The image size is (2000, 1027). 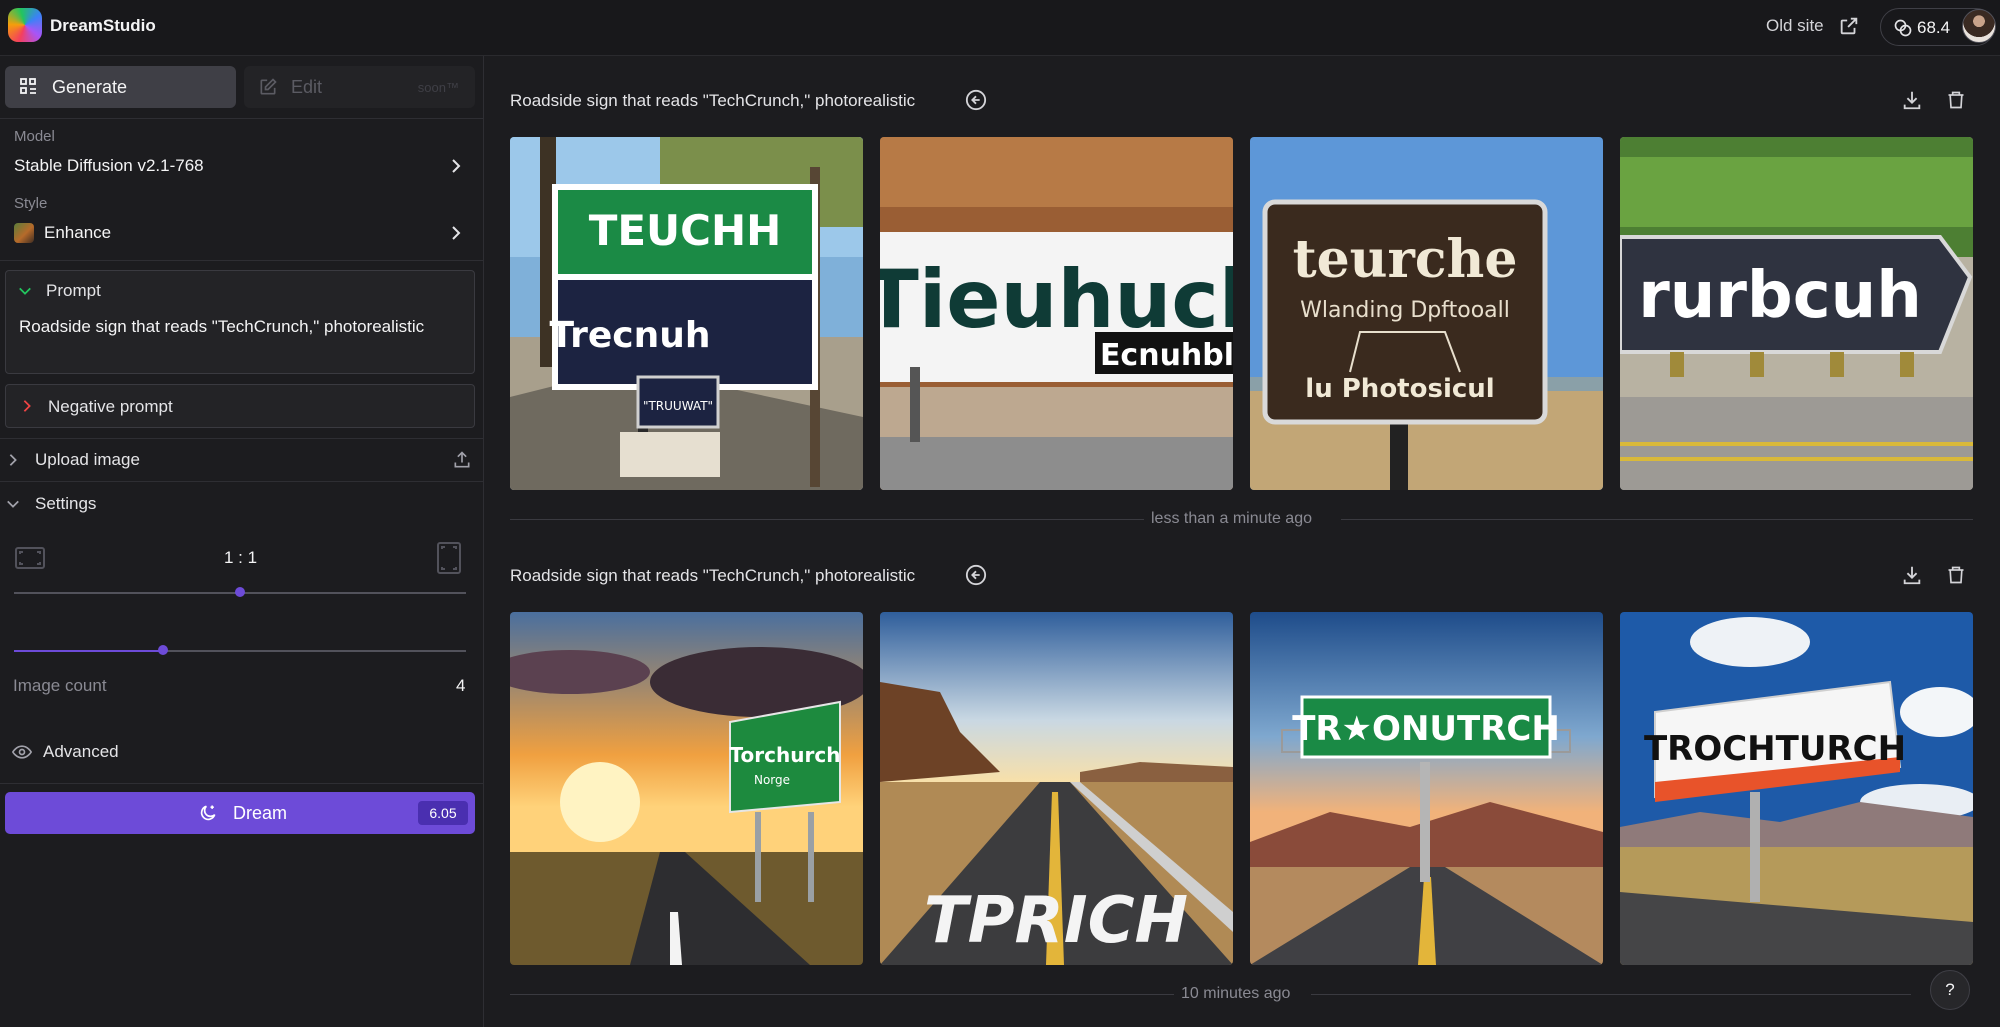 What do you see at coordinates (110, 406) in the screenshot?
I see `negative-prompt-title: Negative prompt` at bounding box center [110, 406].